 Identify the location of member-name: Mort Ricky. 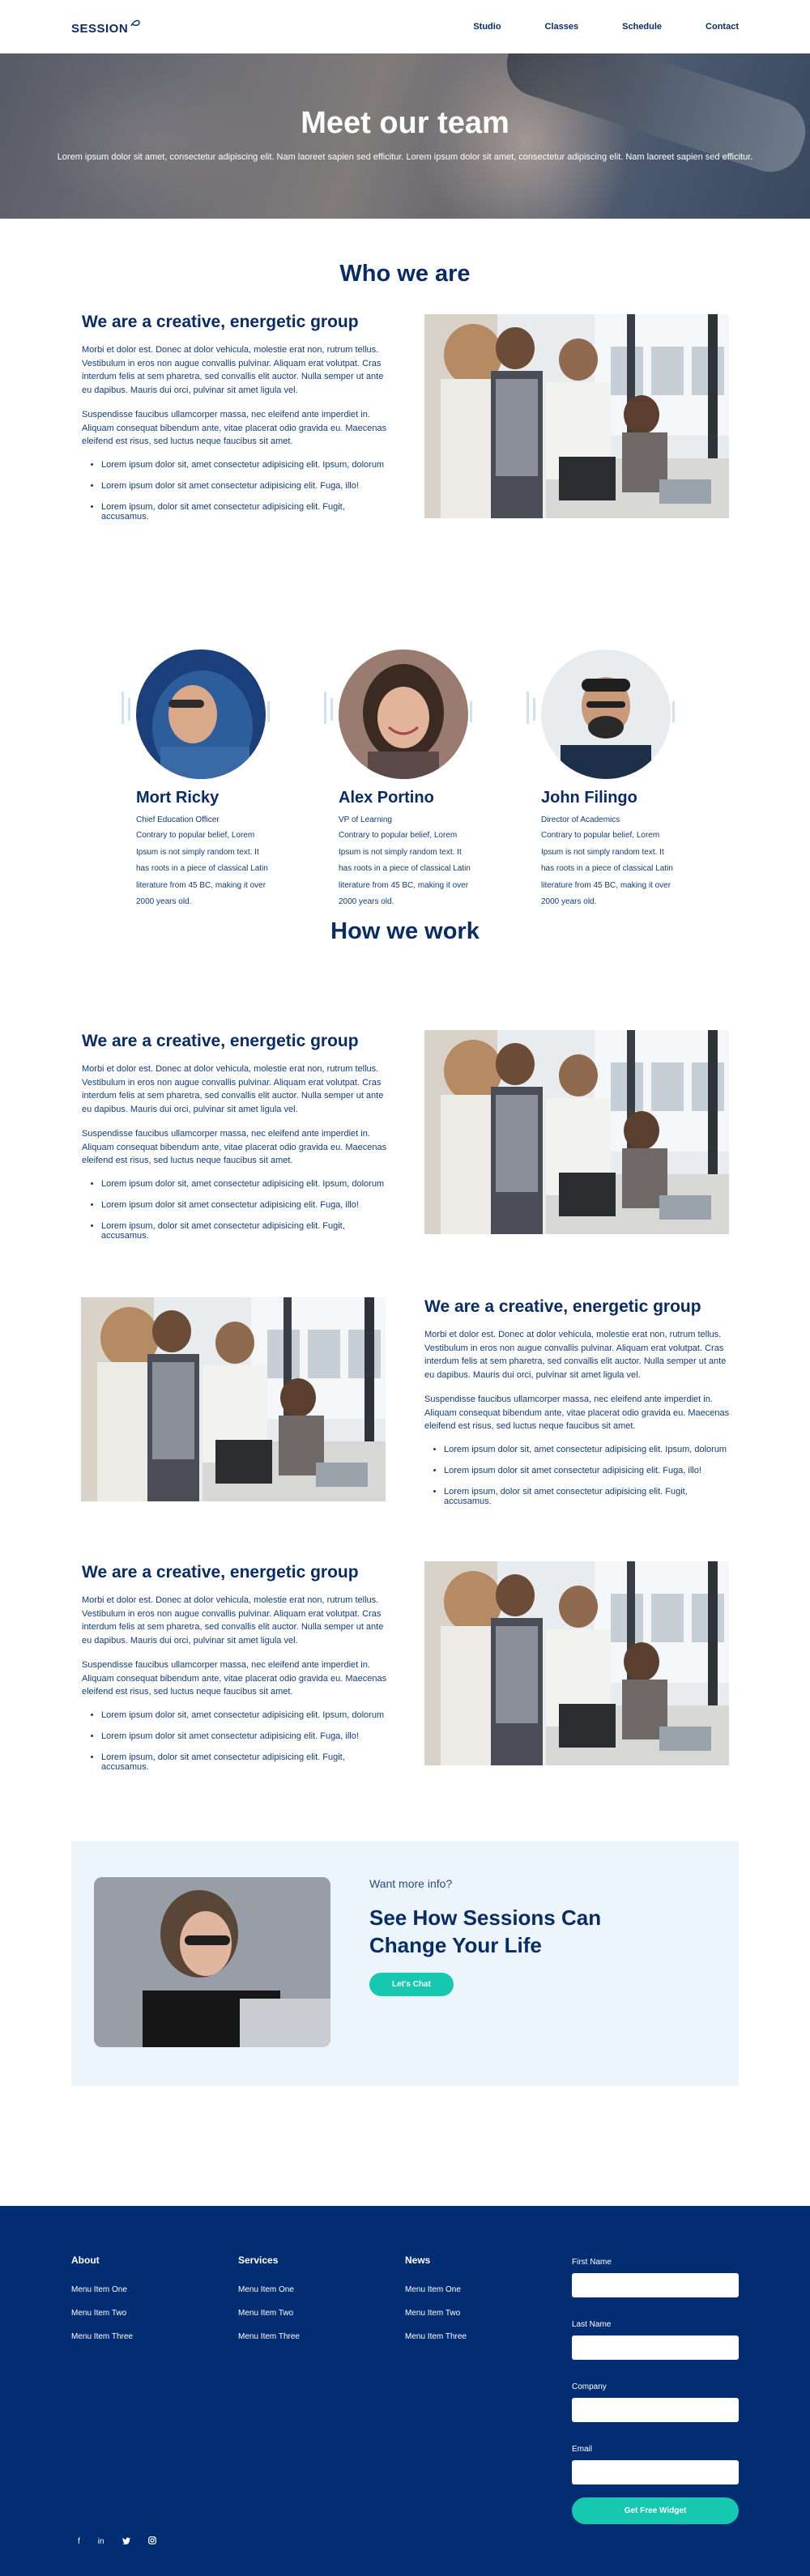
(178, 798).